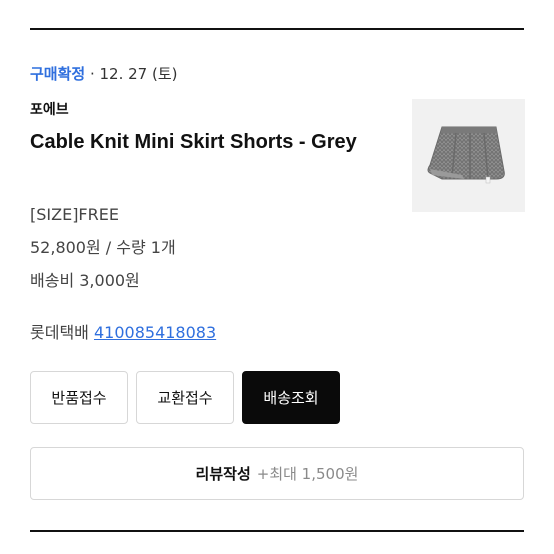  What do you see at coordinates (277, 531) in the screenshot?
I see `bottom-divider` at bounding box center [277, 531].